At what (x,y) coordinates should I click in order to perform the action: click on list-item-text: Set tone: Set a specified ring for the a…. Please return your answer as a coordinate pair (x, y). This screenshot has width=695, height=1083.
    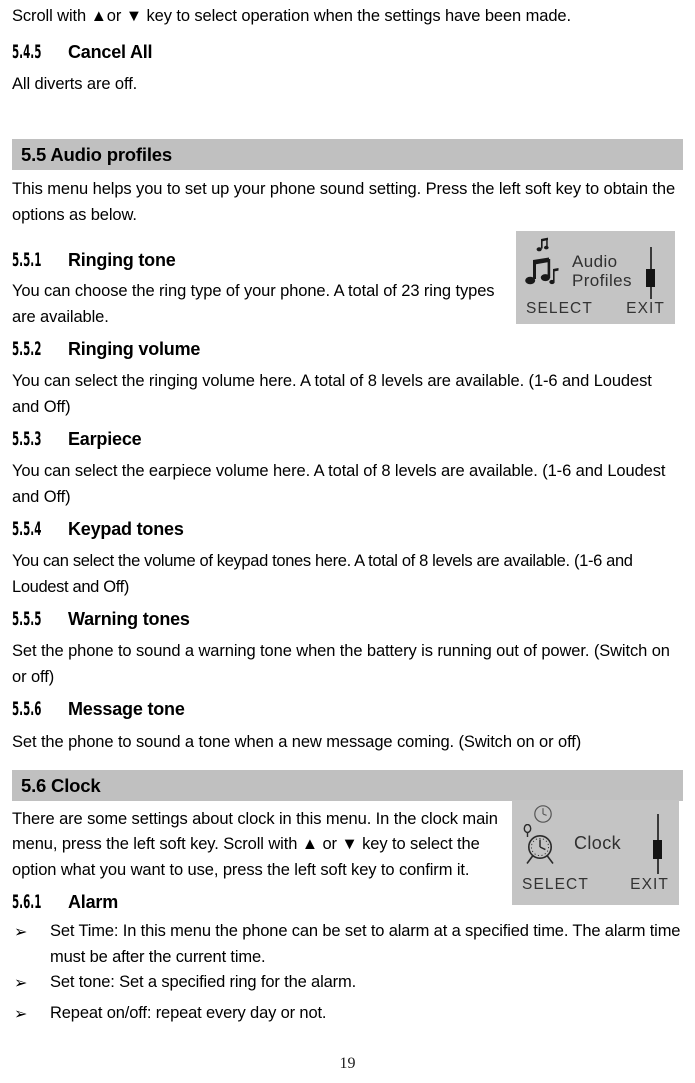
    Looking at the image, I should click on (203, 982).